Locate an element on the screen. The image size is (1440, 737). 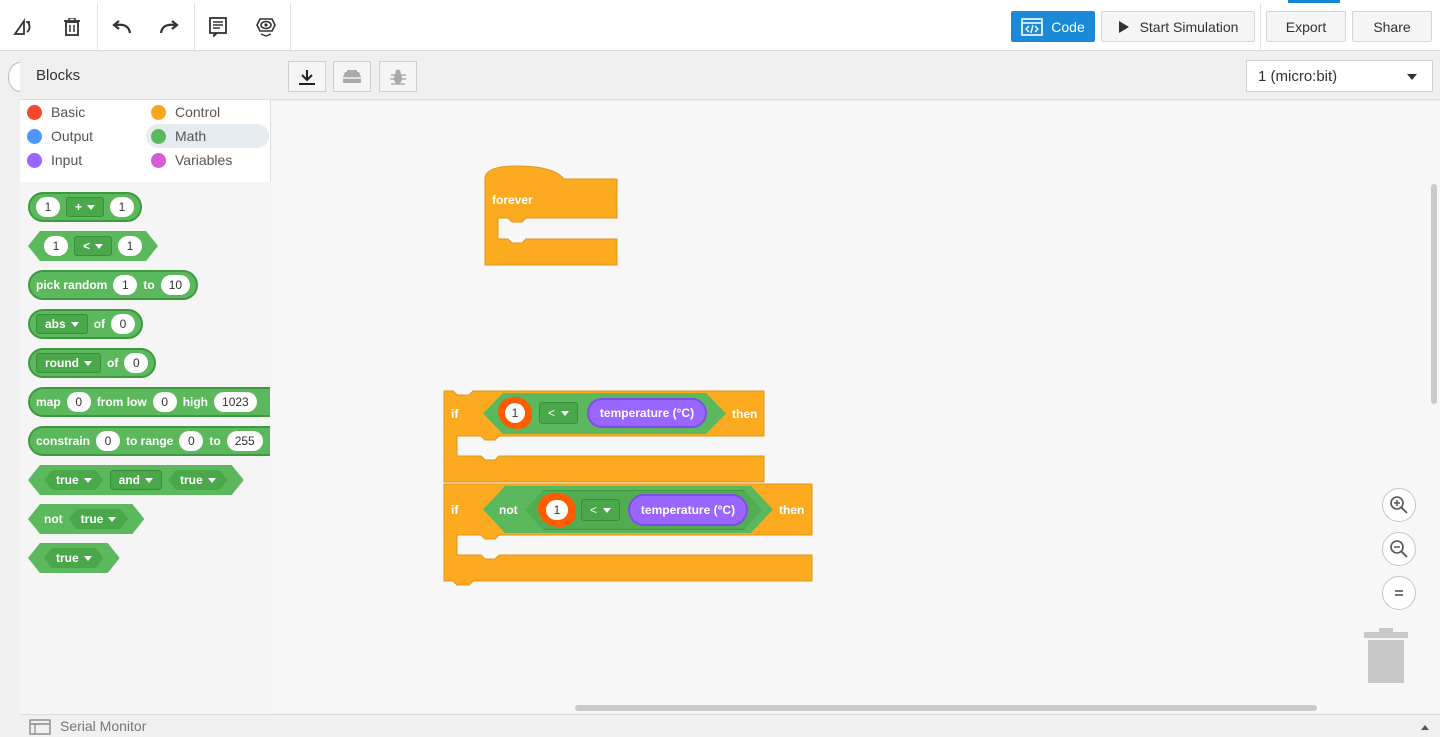
visibility-icon is located at coordinates (266, 27).